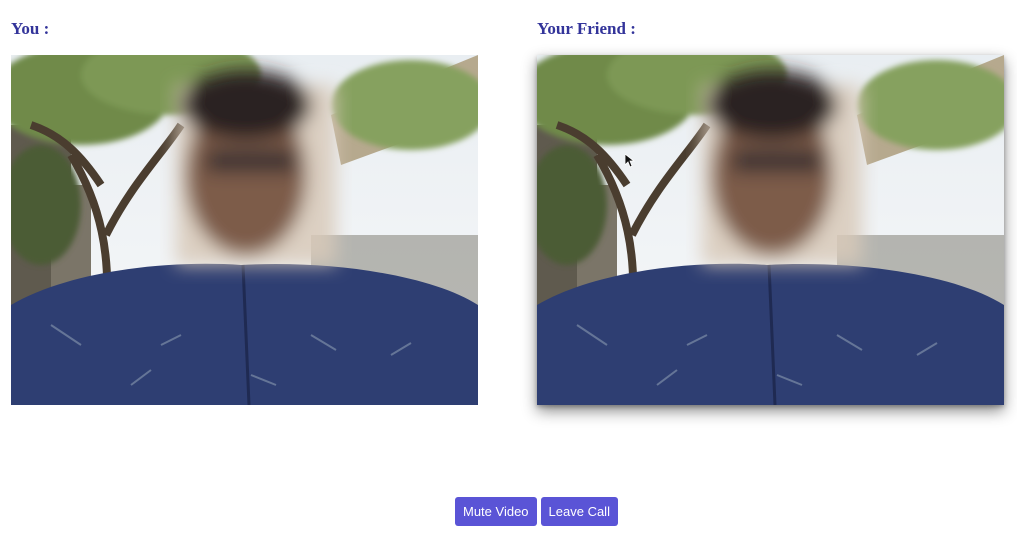 Image resolution: width=1017 pixels, height=537 pixels. Describe the element at coordinates (586, 28) in the screenshot. I see `remote-video-label: Your Friend :` at that location.